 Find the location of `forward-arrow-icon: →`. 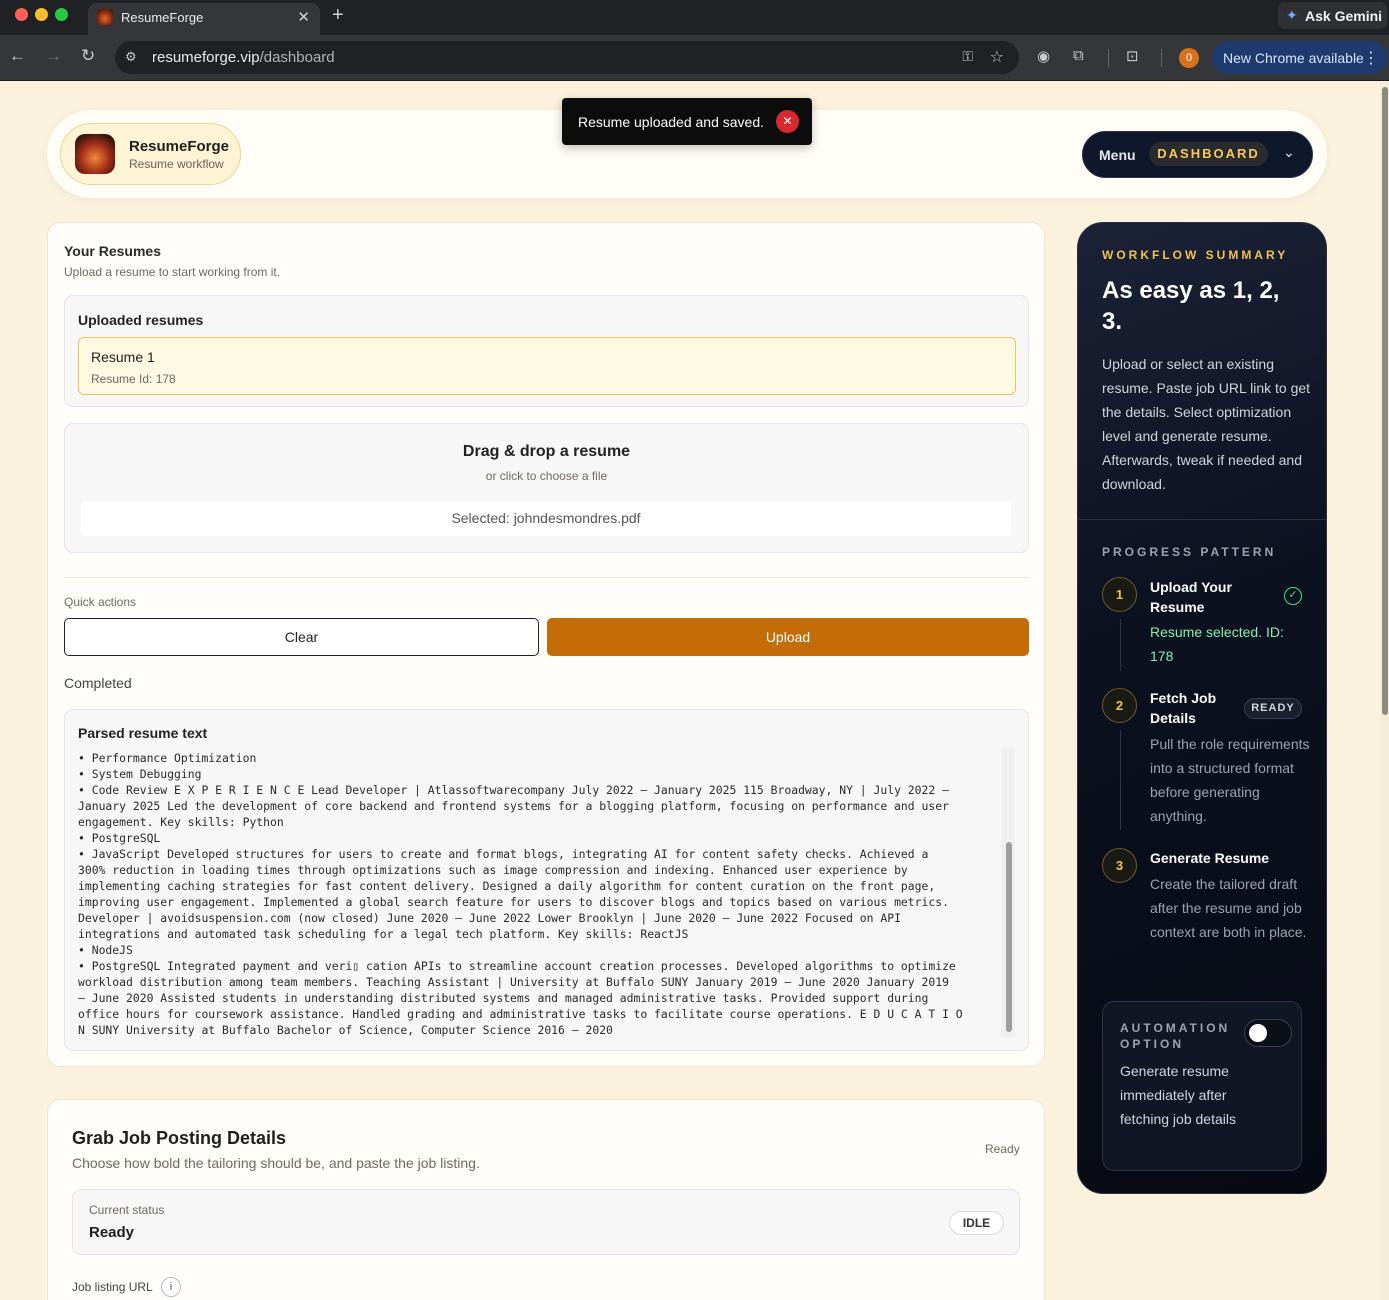

forward-arrow-icon: → is located at coordinates (53, 56).